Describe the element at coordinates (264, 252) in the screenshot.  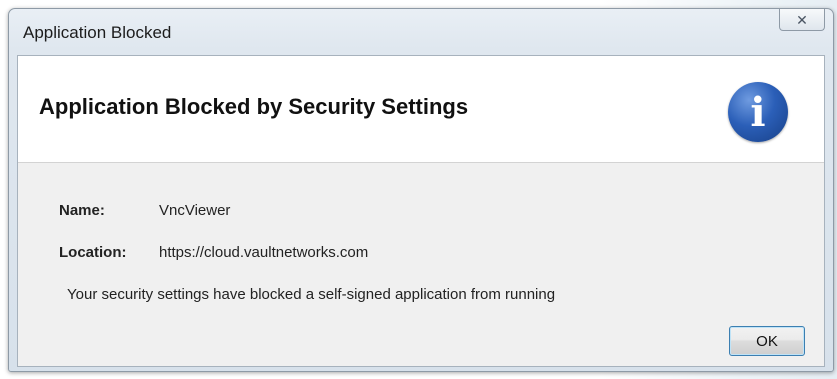
I see `location-value: https://cloud.vaultnetworks.com` at that location.